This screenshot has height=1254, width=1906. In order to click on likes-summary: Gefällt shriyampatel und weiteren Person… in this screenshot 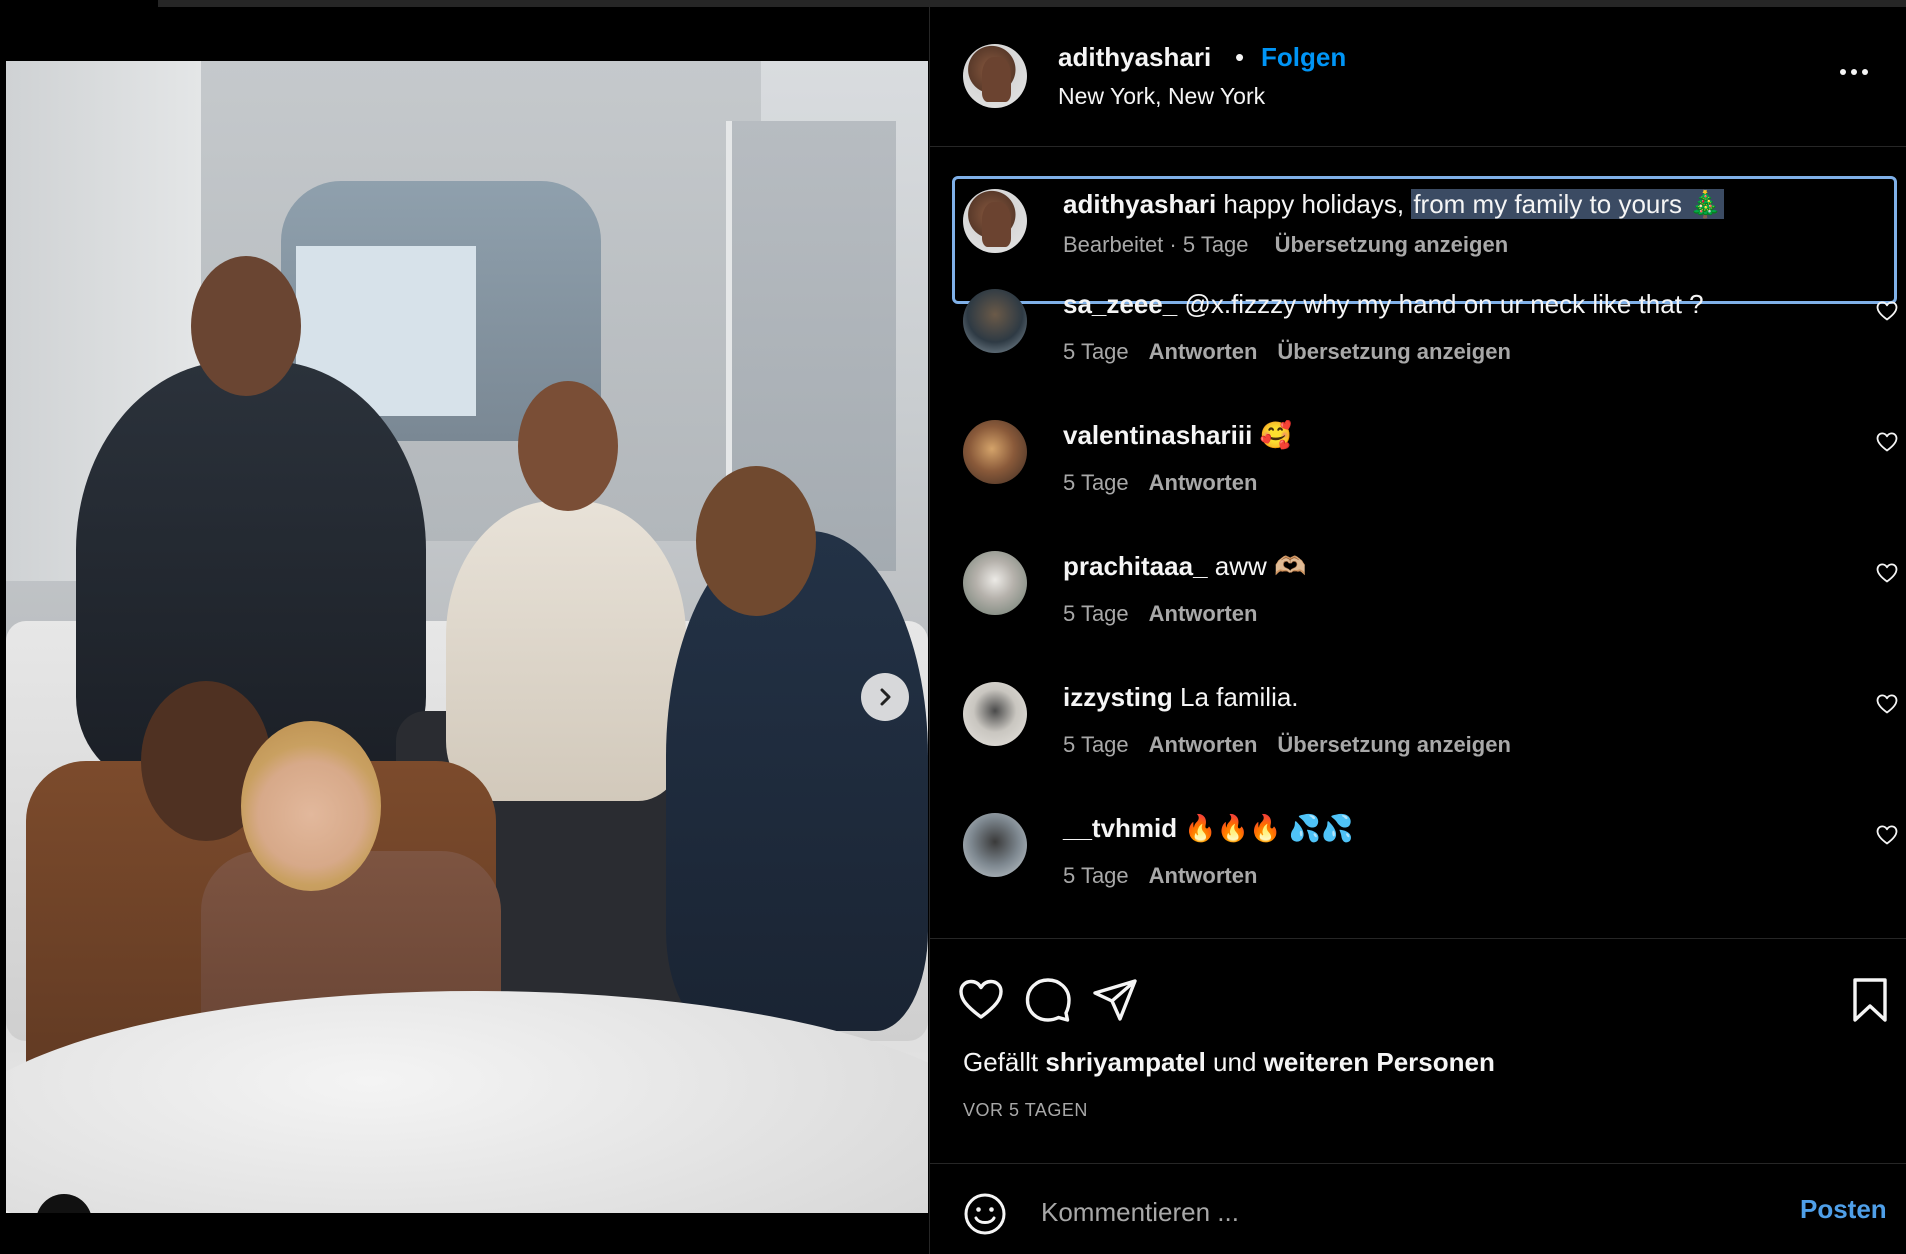, I will do `click(1229, 1062)`.